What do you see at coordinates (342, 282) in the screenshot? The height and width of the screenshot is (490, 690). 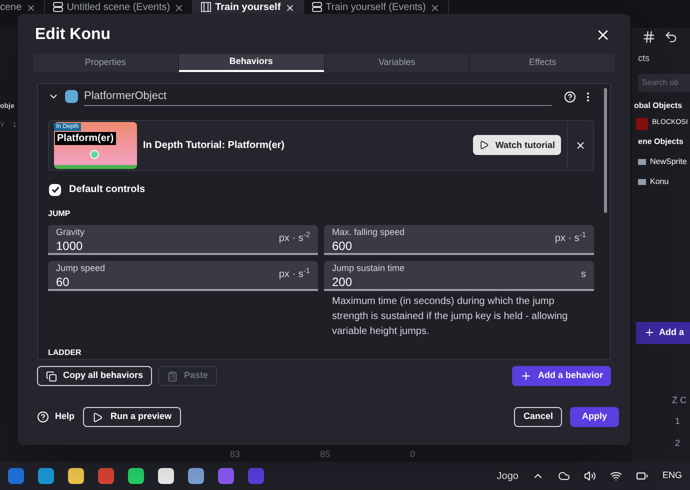 I see `field-value: 200` at bounding box center [342, 282].